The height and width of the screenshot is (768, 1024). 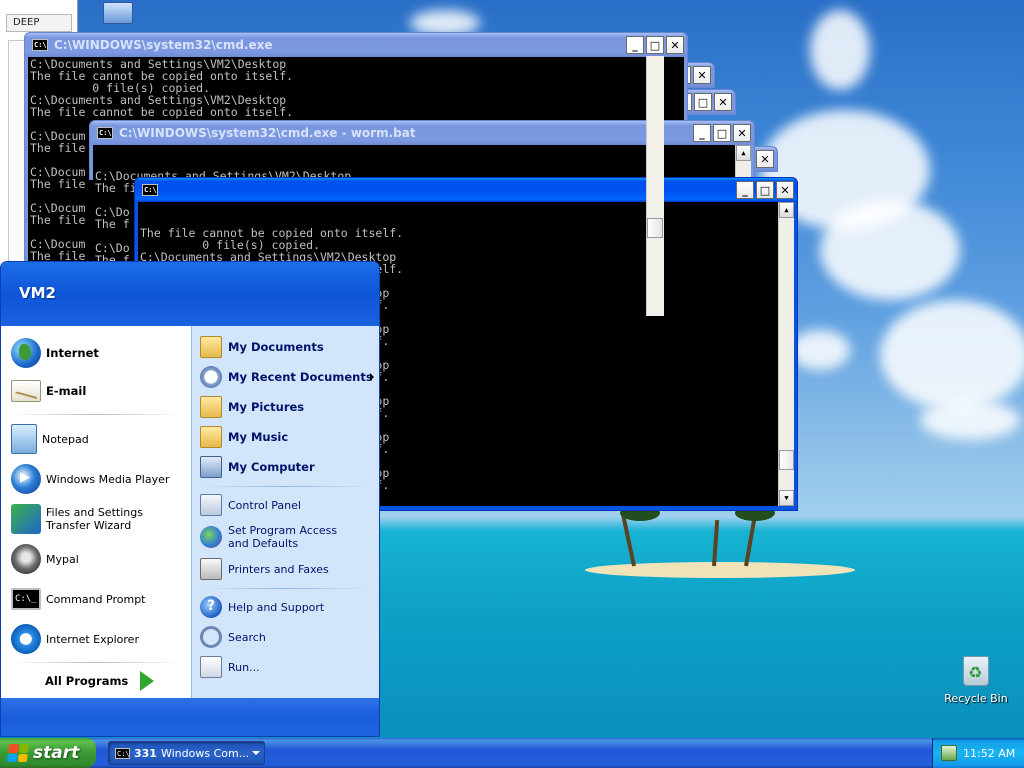 I want to click on help-support-label: Help and Support, so click(x=276, y=607).